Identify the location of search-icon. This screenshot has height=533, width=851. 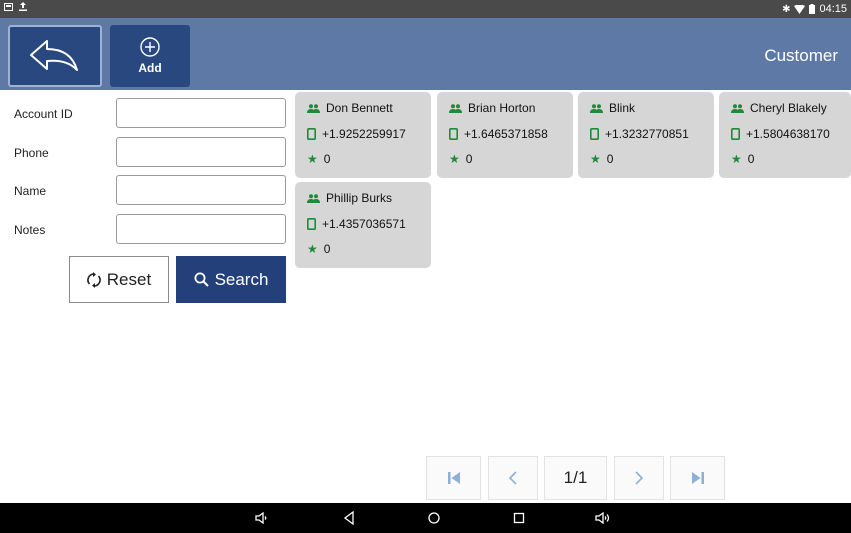
(201, 279).